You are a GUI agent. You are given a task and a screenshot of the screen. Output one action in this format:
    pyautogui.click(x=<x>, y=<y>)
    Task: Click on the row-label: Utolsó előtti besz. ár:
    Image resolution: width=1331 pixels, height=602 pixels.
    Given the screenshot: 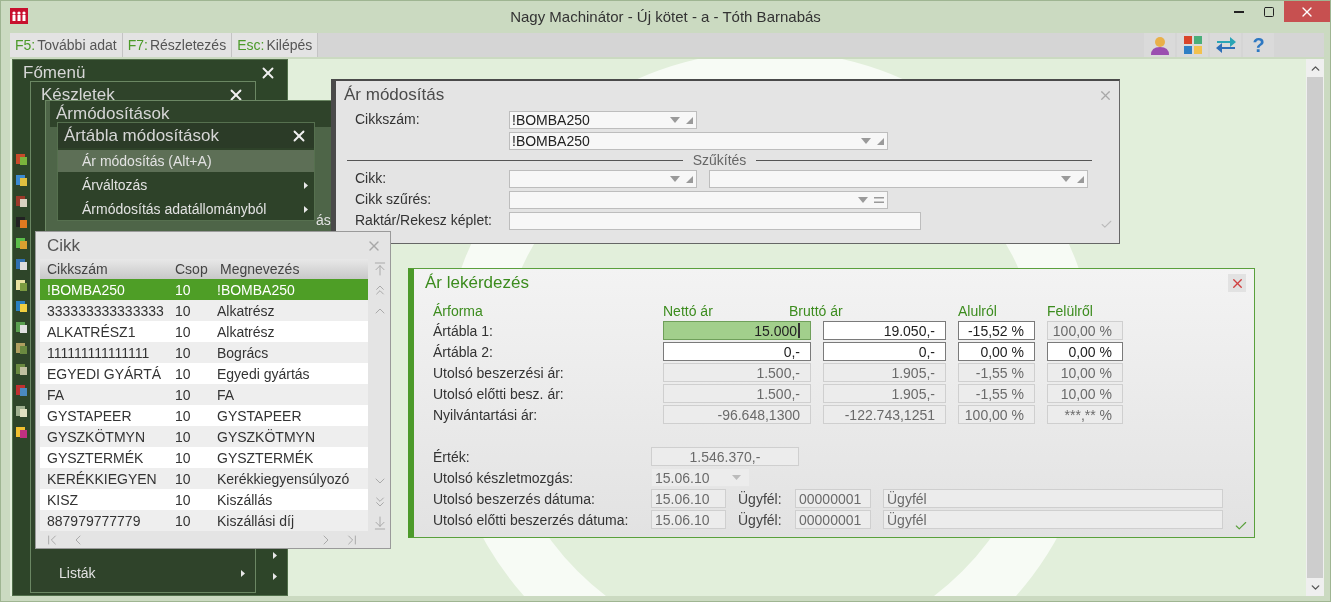 What is the action you would take?
    pyautogui.click(x=499, y=393)
    